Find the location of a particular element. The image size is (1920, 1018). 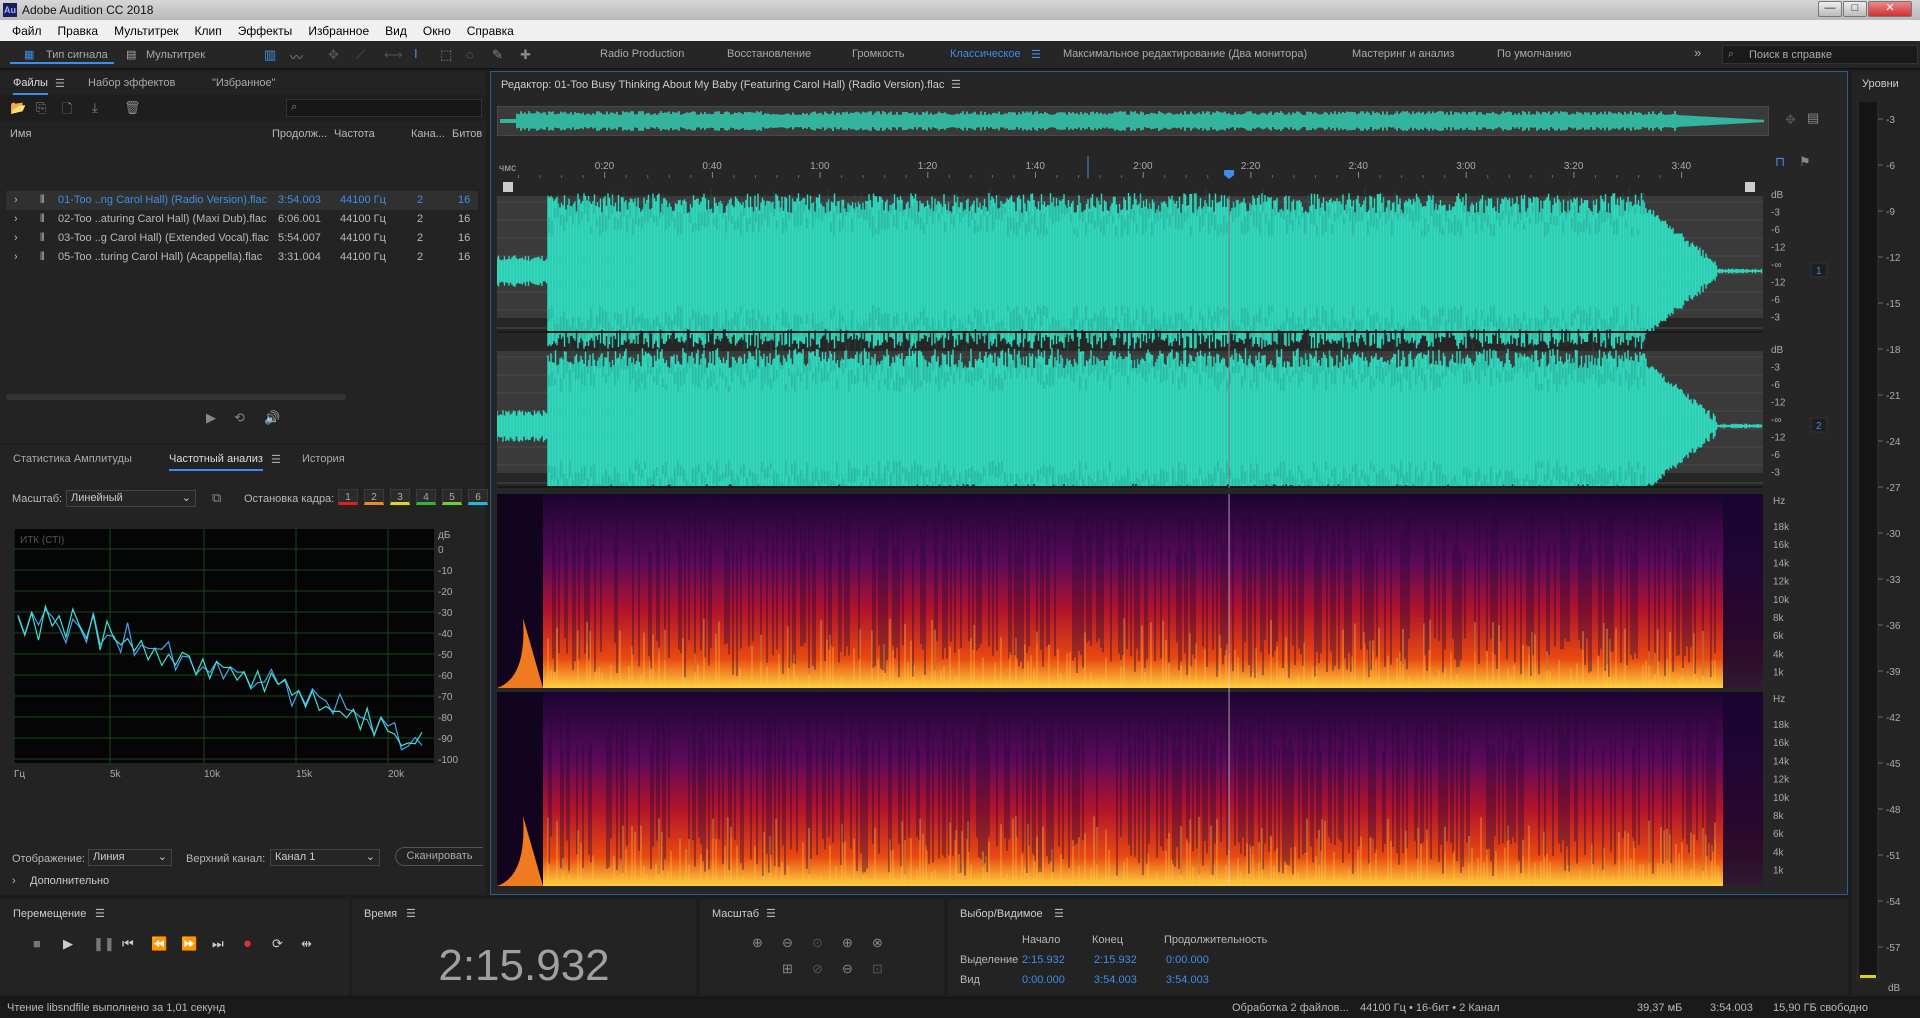

time-selection-tool-icon: I is located at coordinates (416, 53).